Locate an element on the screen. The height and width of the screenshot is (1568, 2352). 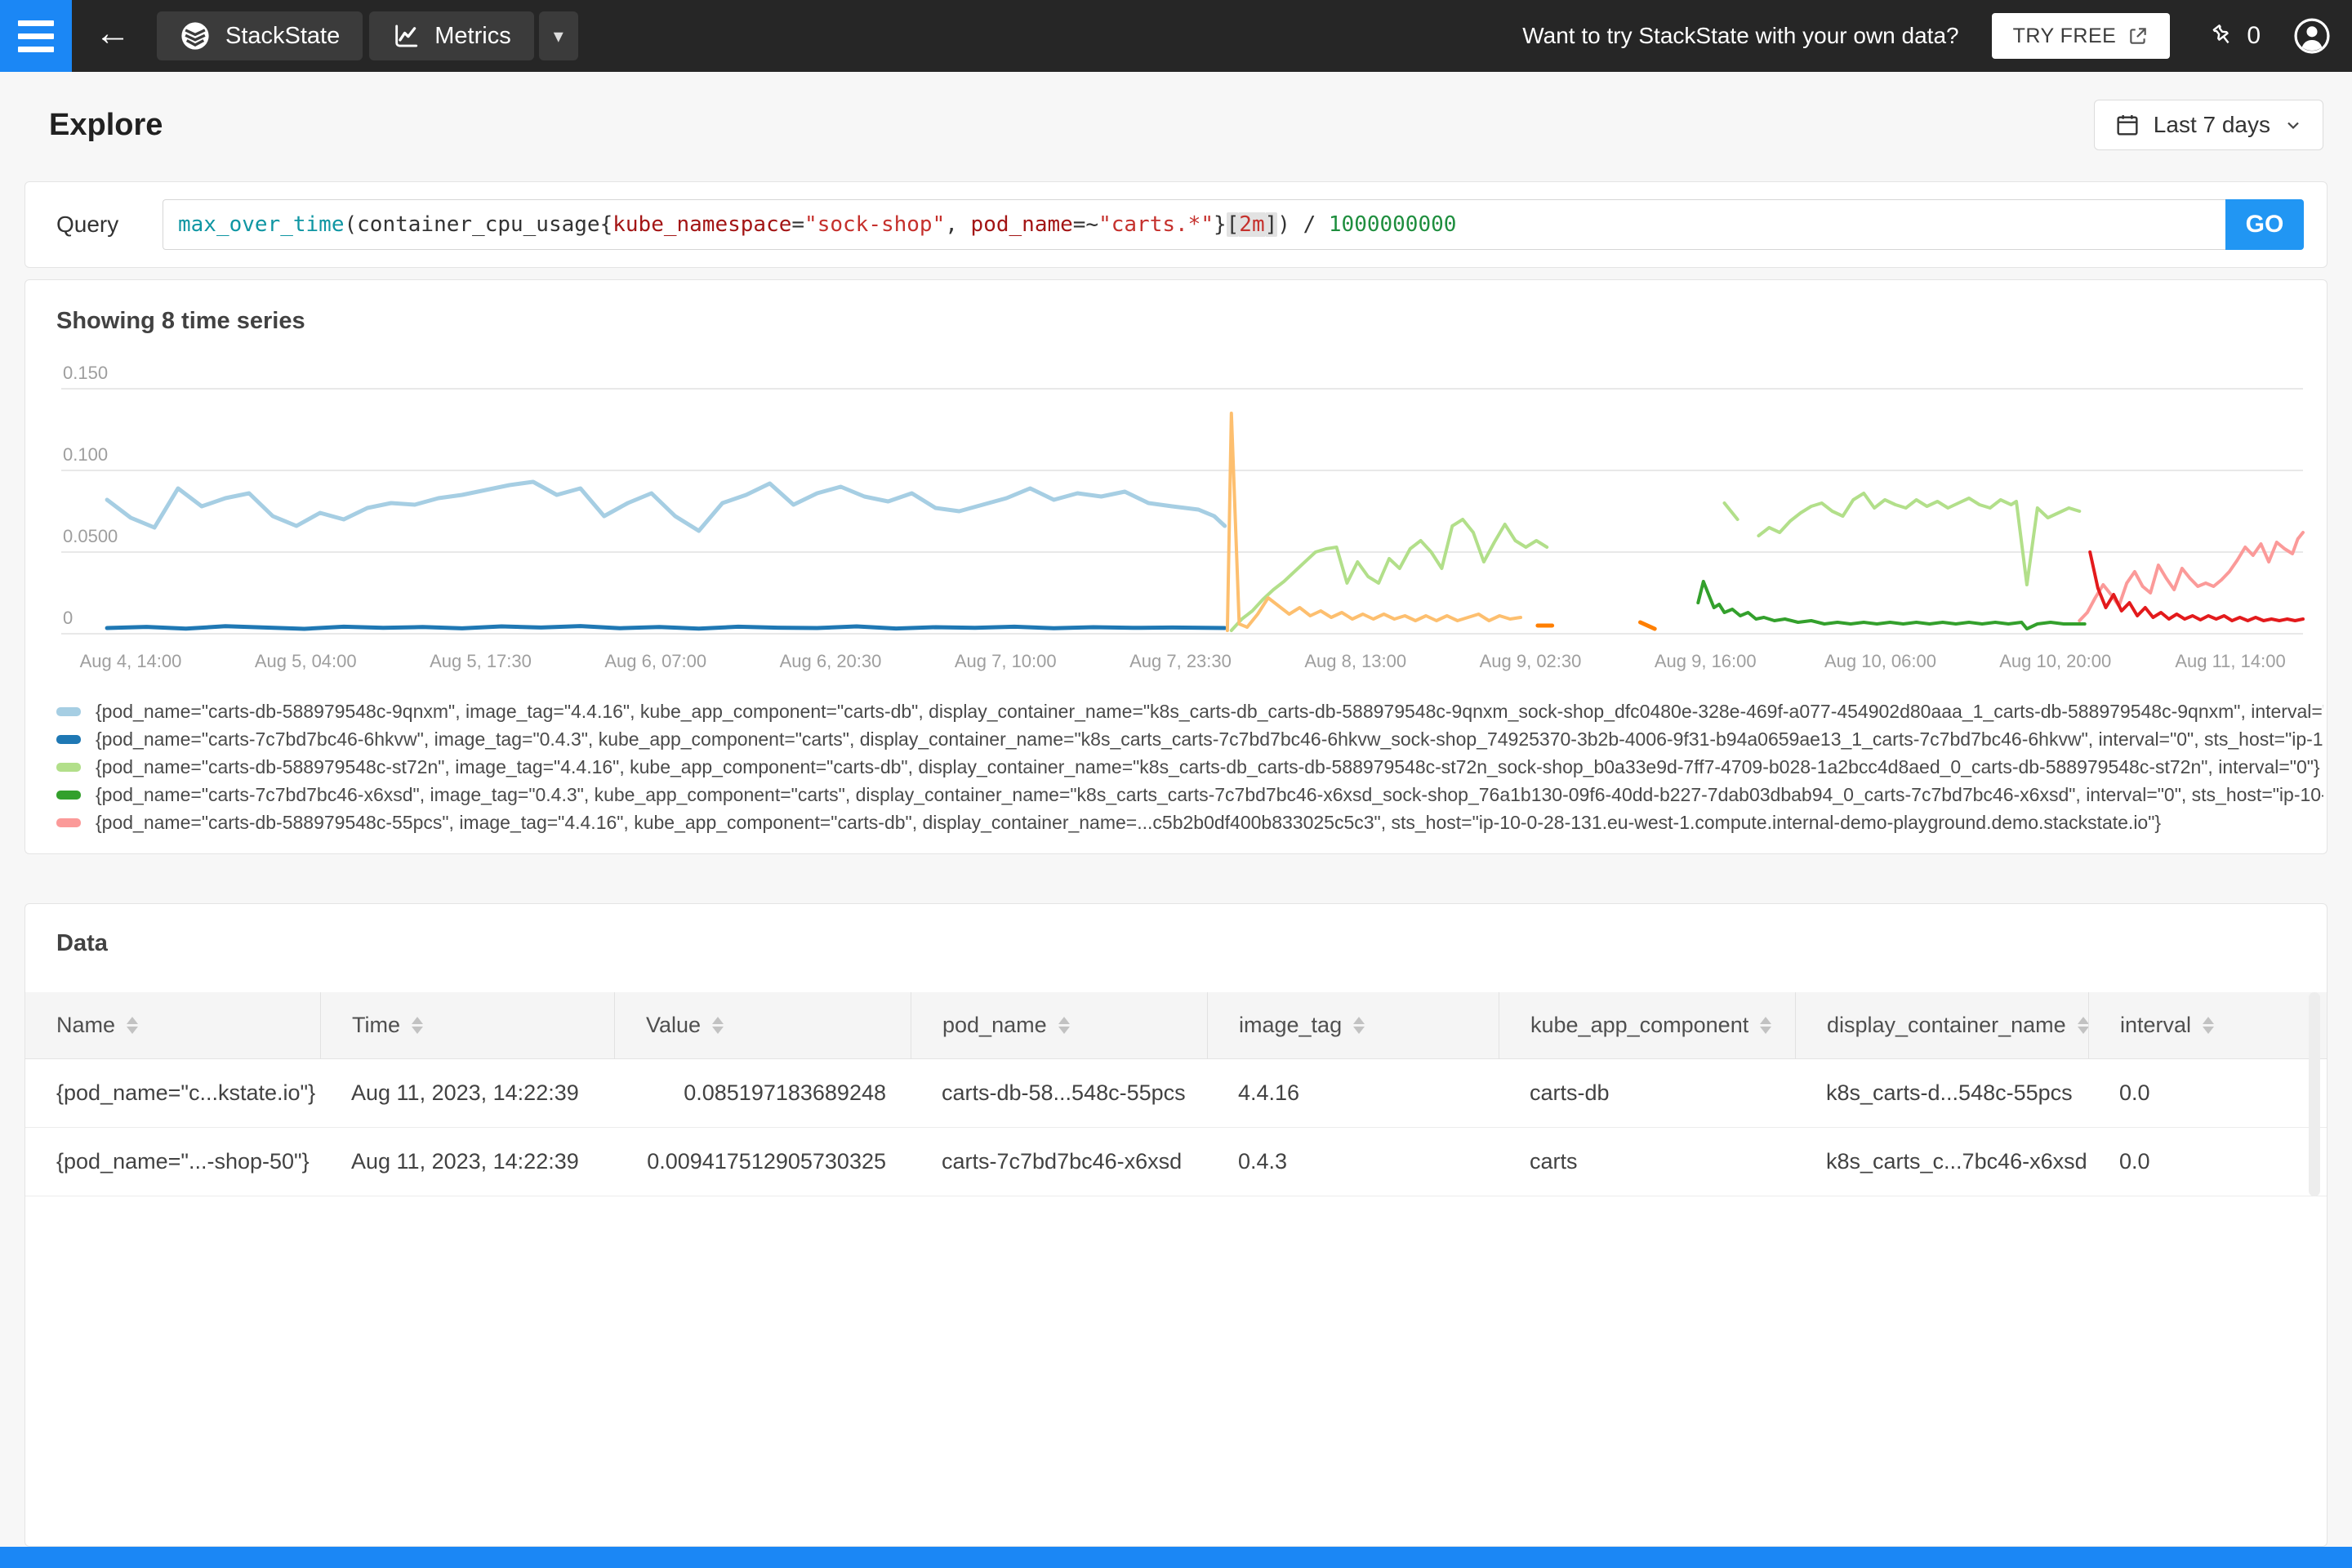
query-token: max_over_time is located at coordinates (261, 225).